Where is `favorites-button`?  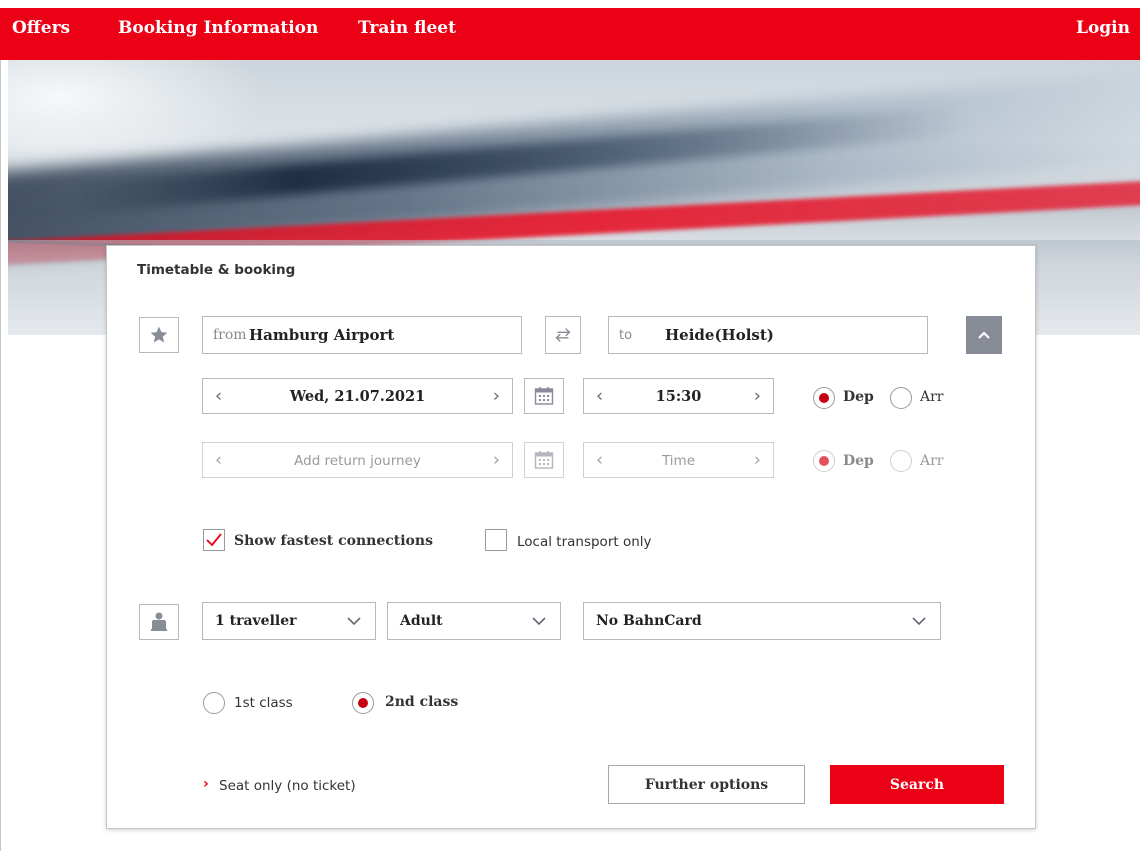 favorites-button is located at coordinates (159, 335).